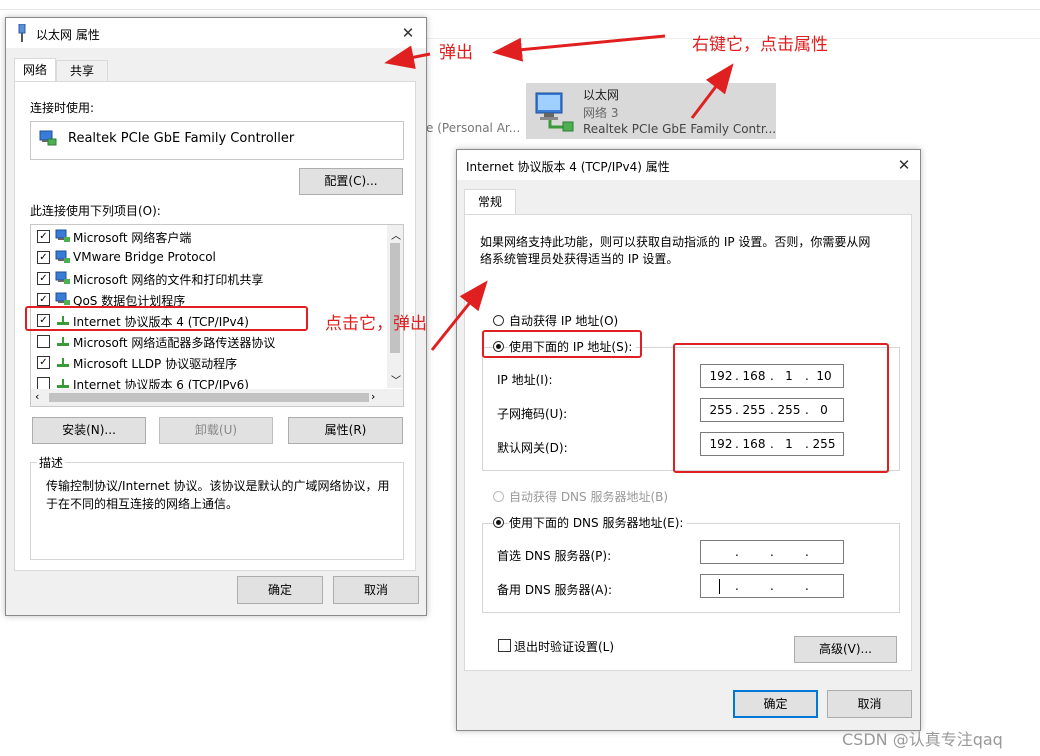 This screenshot has width=1040, height=756. I want to click on arrow-to-ipv4-dialog, so click(459, 315).